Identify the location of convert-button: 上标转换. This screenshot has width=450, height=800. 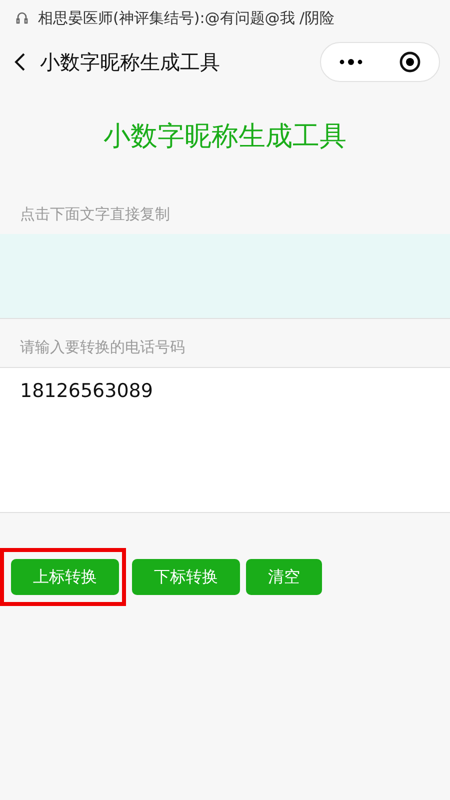
(65, 577).